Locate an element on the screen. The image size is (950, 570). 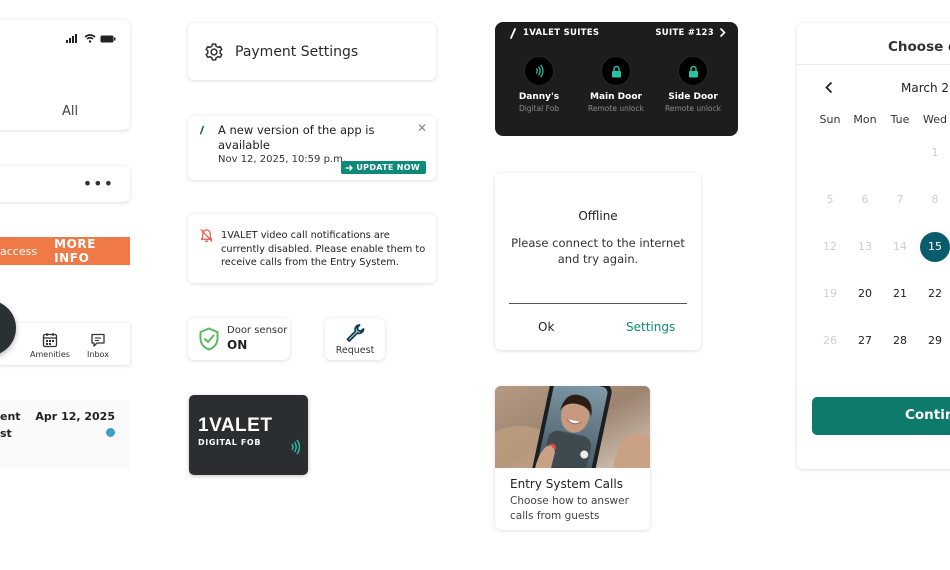
door-sensor-label: Door sensor is located at coordinates (257, 330).